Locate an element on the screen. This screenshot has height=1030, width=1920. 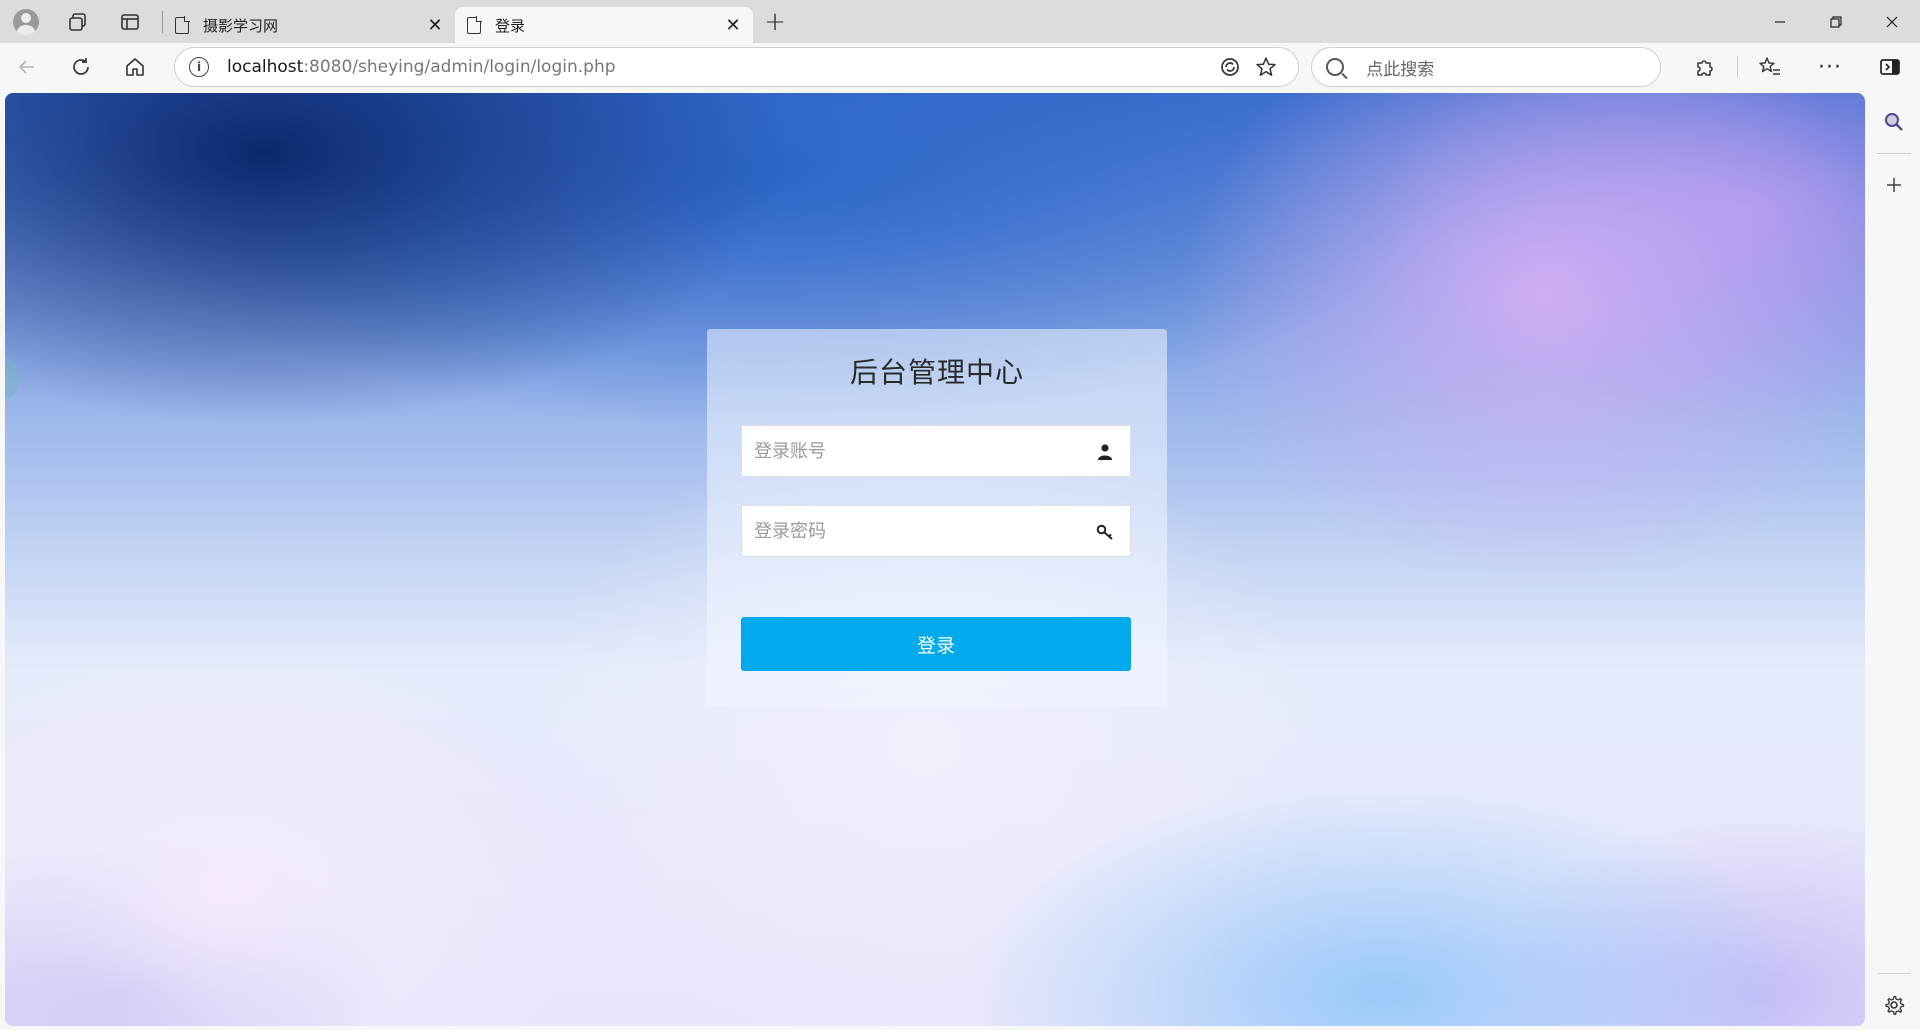
plus-icon: + is located at coordinates (775, 21).